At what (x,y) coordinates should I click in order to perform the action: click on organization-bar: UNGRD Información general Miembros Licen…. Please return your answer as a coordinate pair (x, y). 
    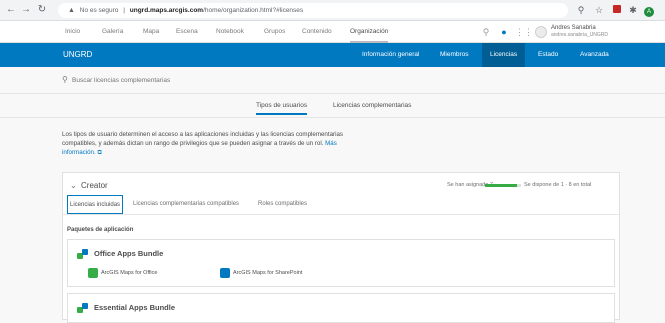
    Looking at the image, I should click on (332, 55).